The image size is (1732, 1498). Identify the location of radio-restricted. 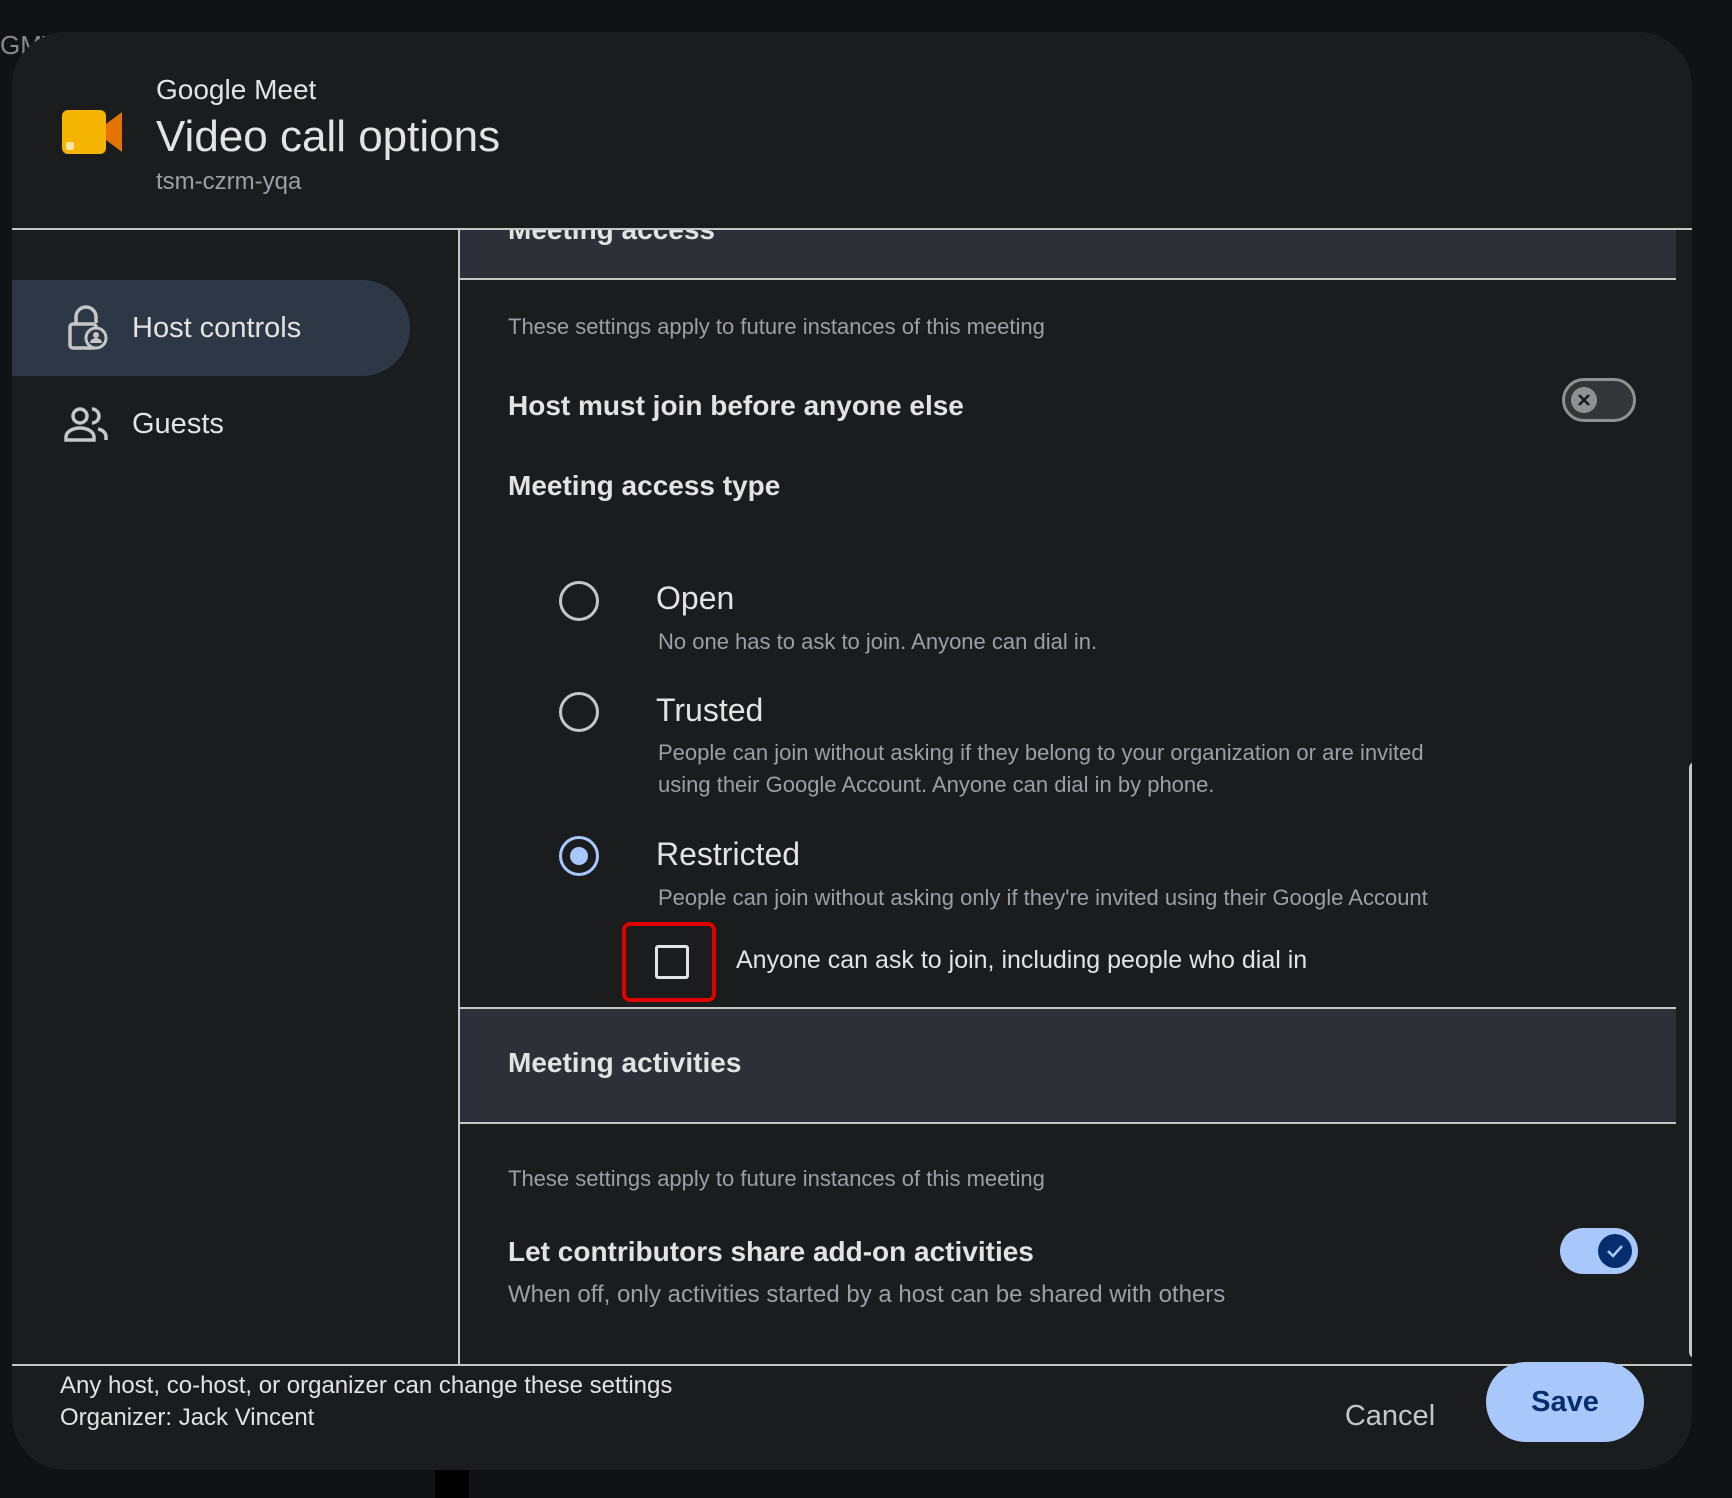
(579, 856).